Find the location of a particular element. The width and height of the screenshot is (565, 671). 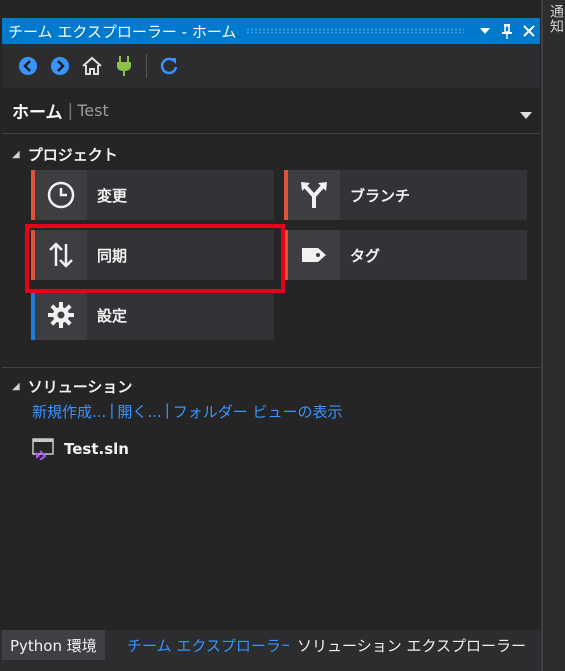

window-dropdown-button is located at coordinates (485, 31).